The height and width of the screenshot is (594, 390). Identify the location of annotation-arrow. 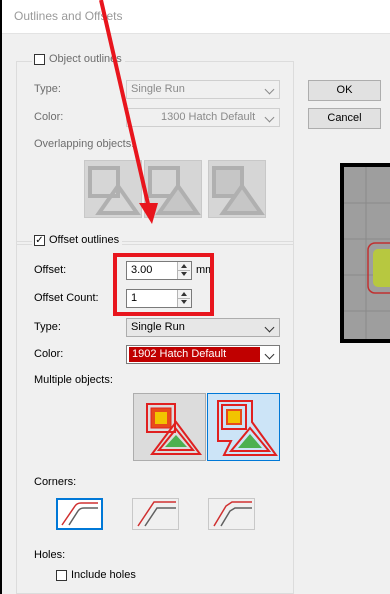
(128, 112).